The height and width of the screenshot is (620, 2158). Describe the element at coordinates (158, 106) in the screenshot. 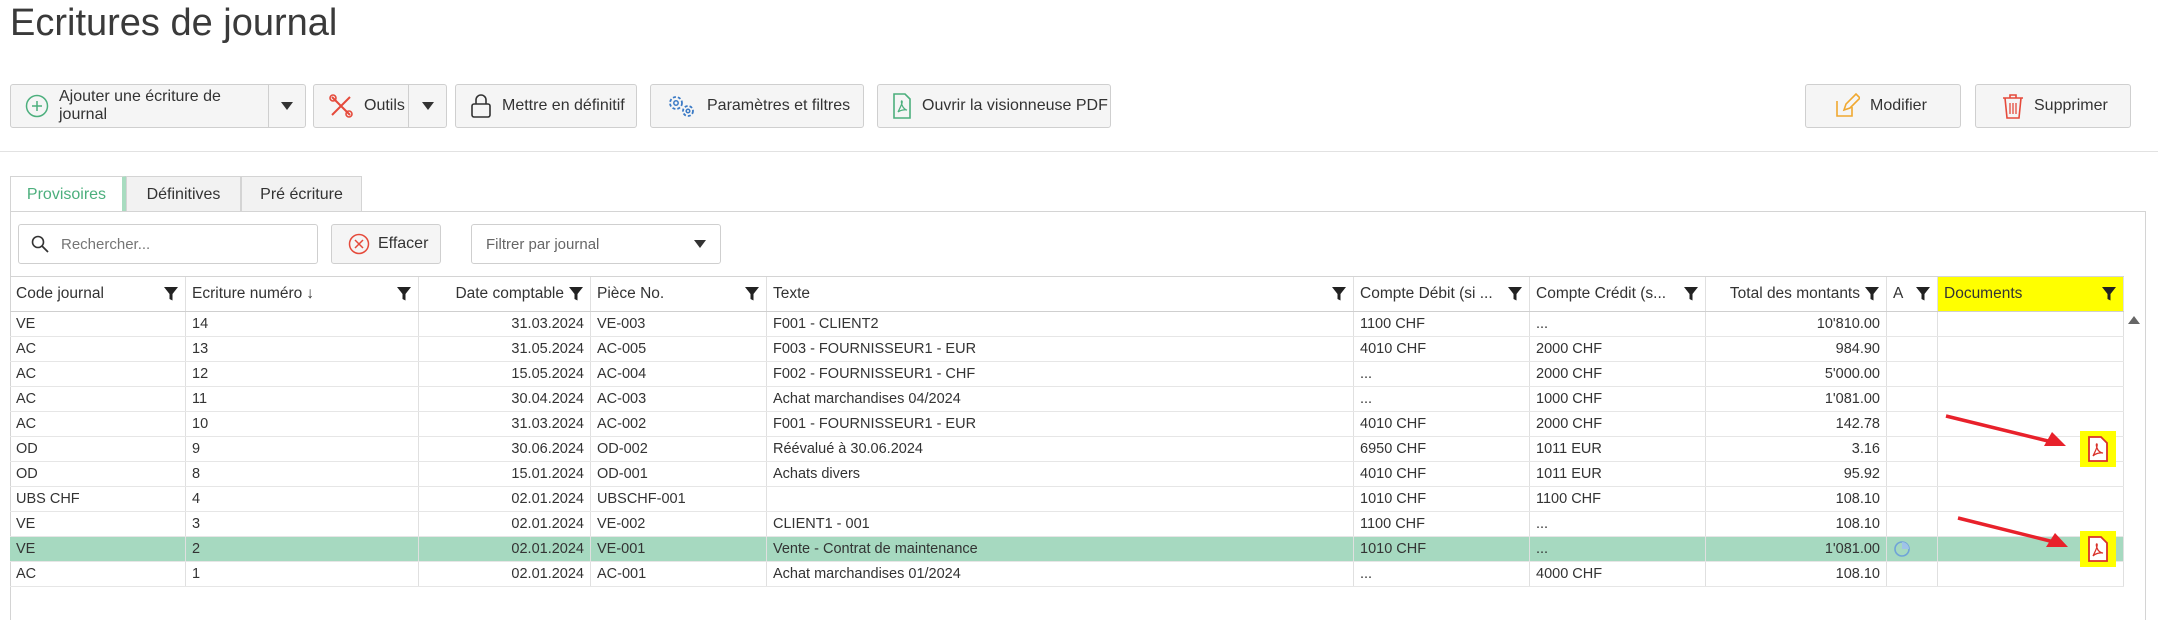

I see `add-journal-entry-button: Ajouter une écriture de journal` at that location.